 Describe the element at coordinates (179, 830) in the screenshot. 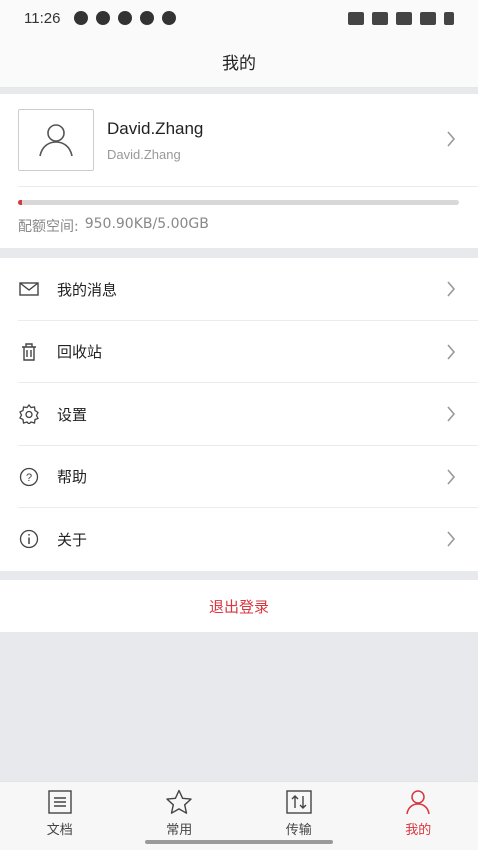

I see `nav-tab-label: 常用` at that location.